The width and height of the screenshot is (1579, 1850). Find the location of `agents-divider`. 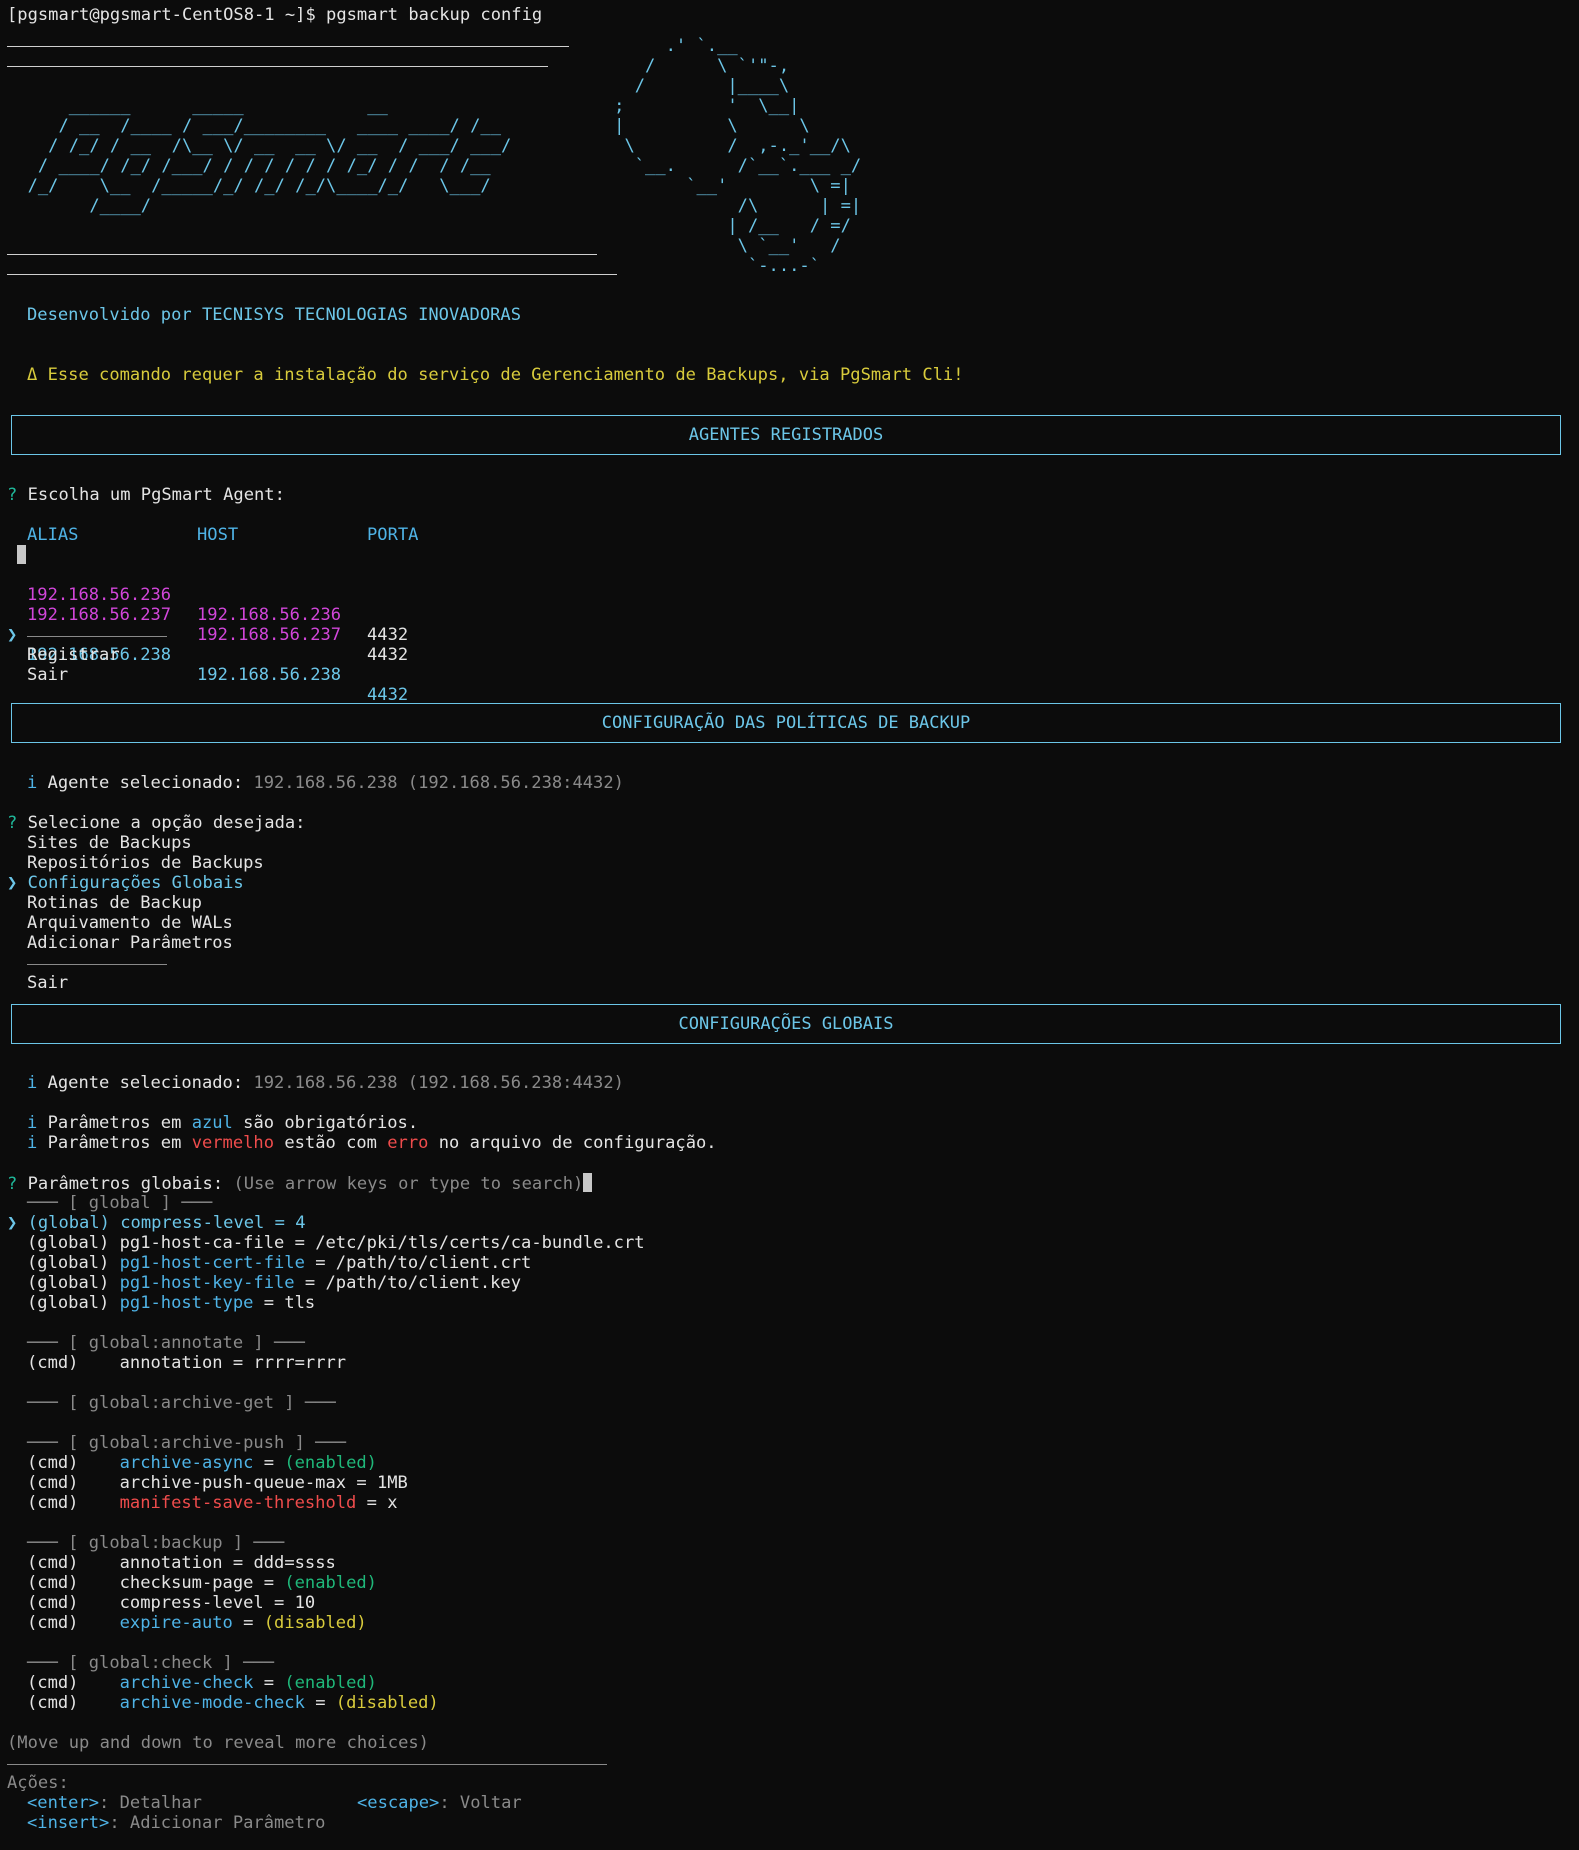

agents-divider is located at coordinates (97, 636).